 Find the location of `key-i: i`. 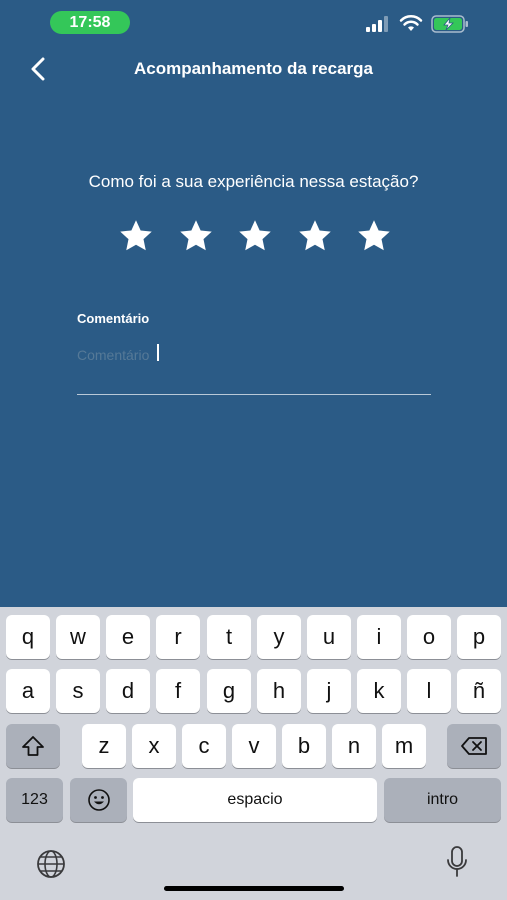

key-i: i is located at coordinates (379, 637).